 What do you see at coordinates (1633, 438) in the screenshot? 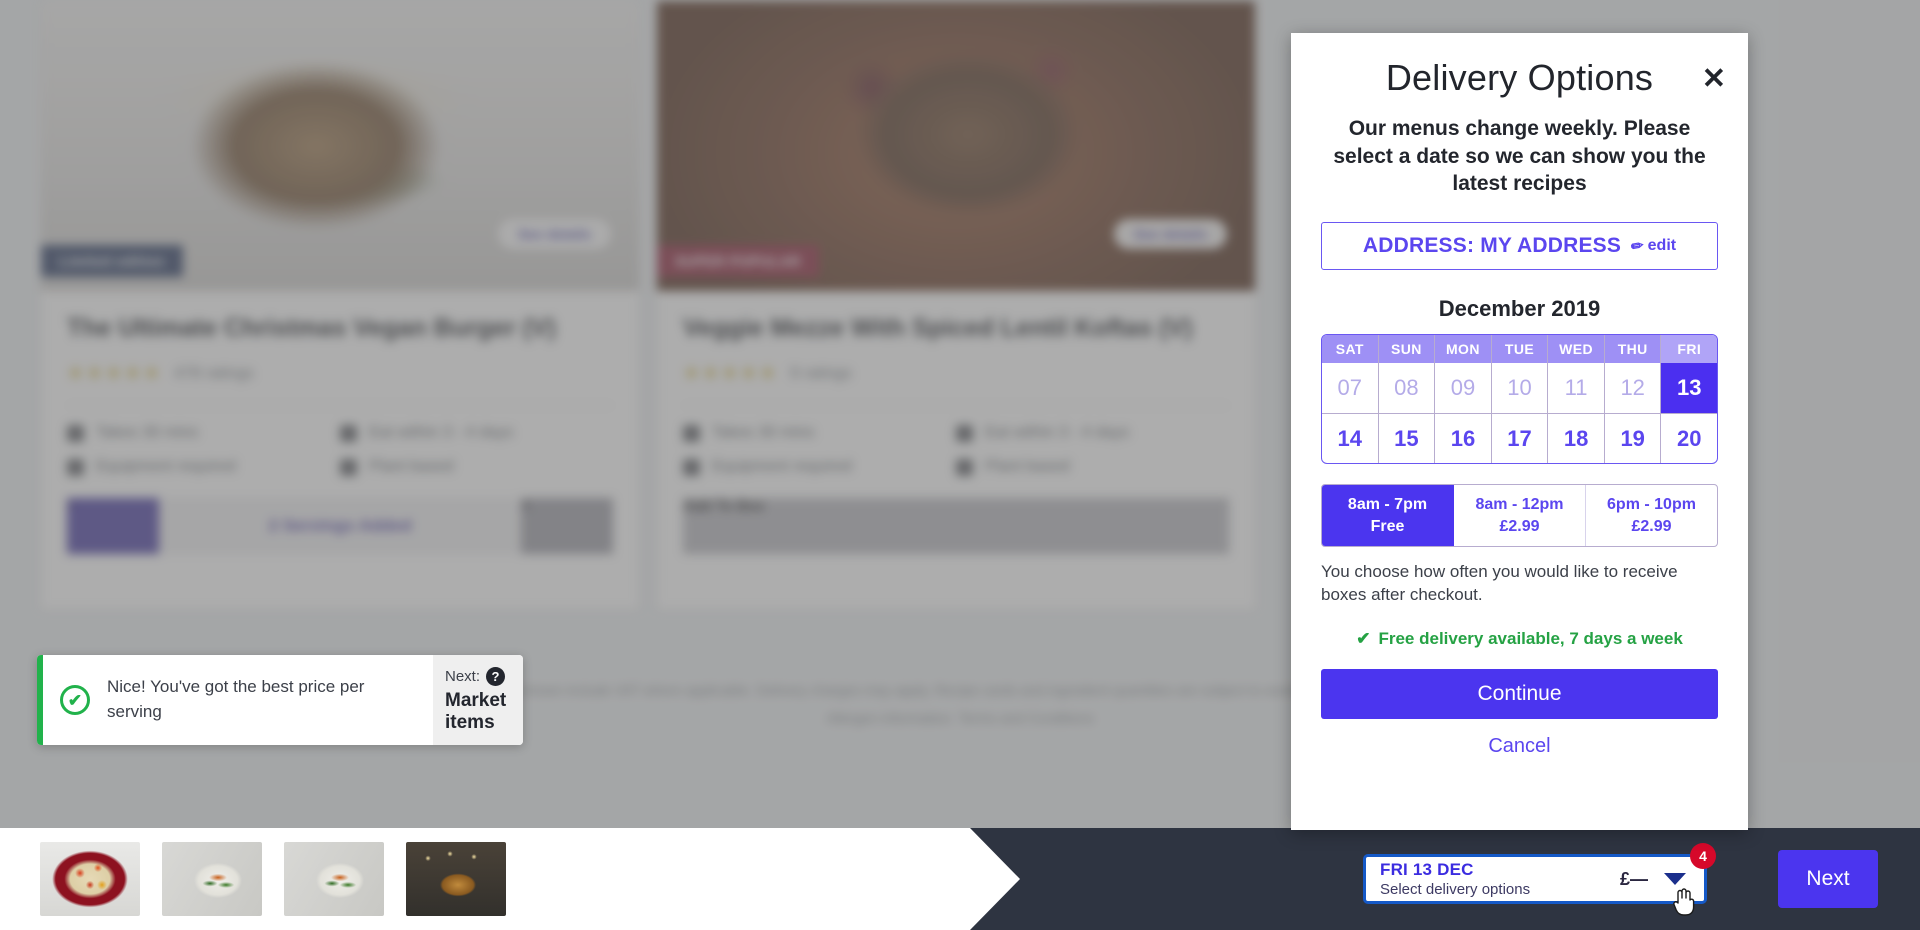
I see `calendar-day: 19` at bounding box center [1633, 438].